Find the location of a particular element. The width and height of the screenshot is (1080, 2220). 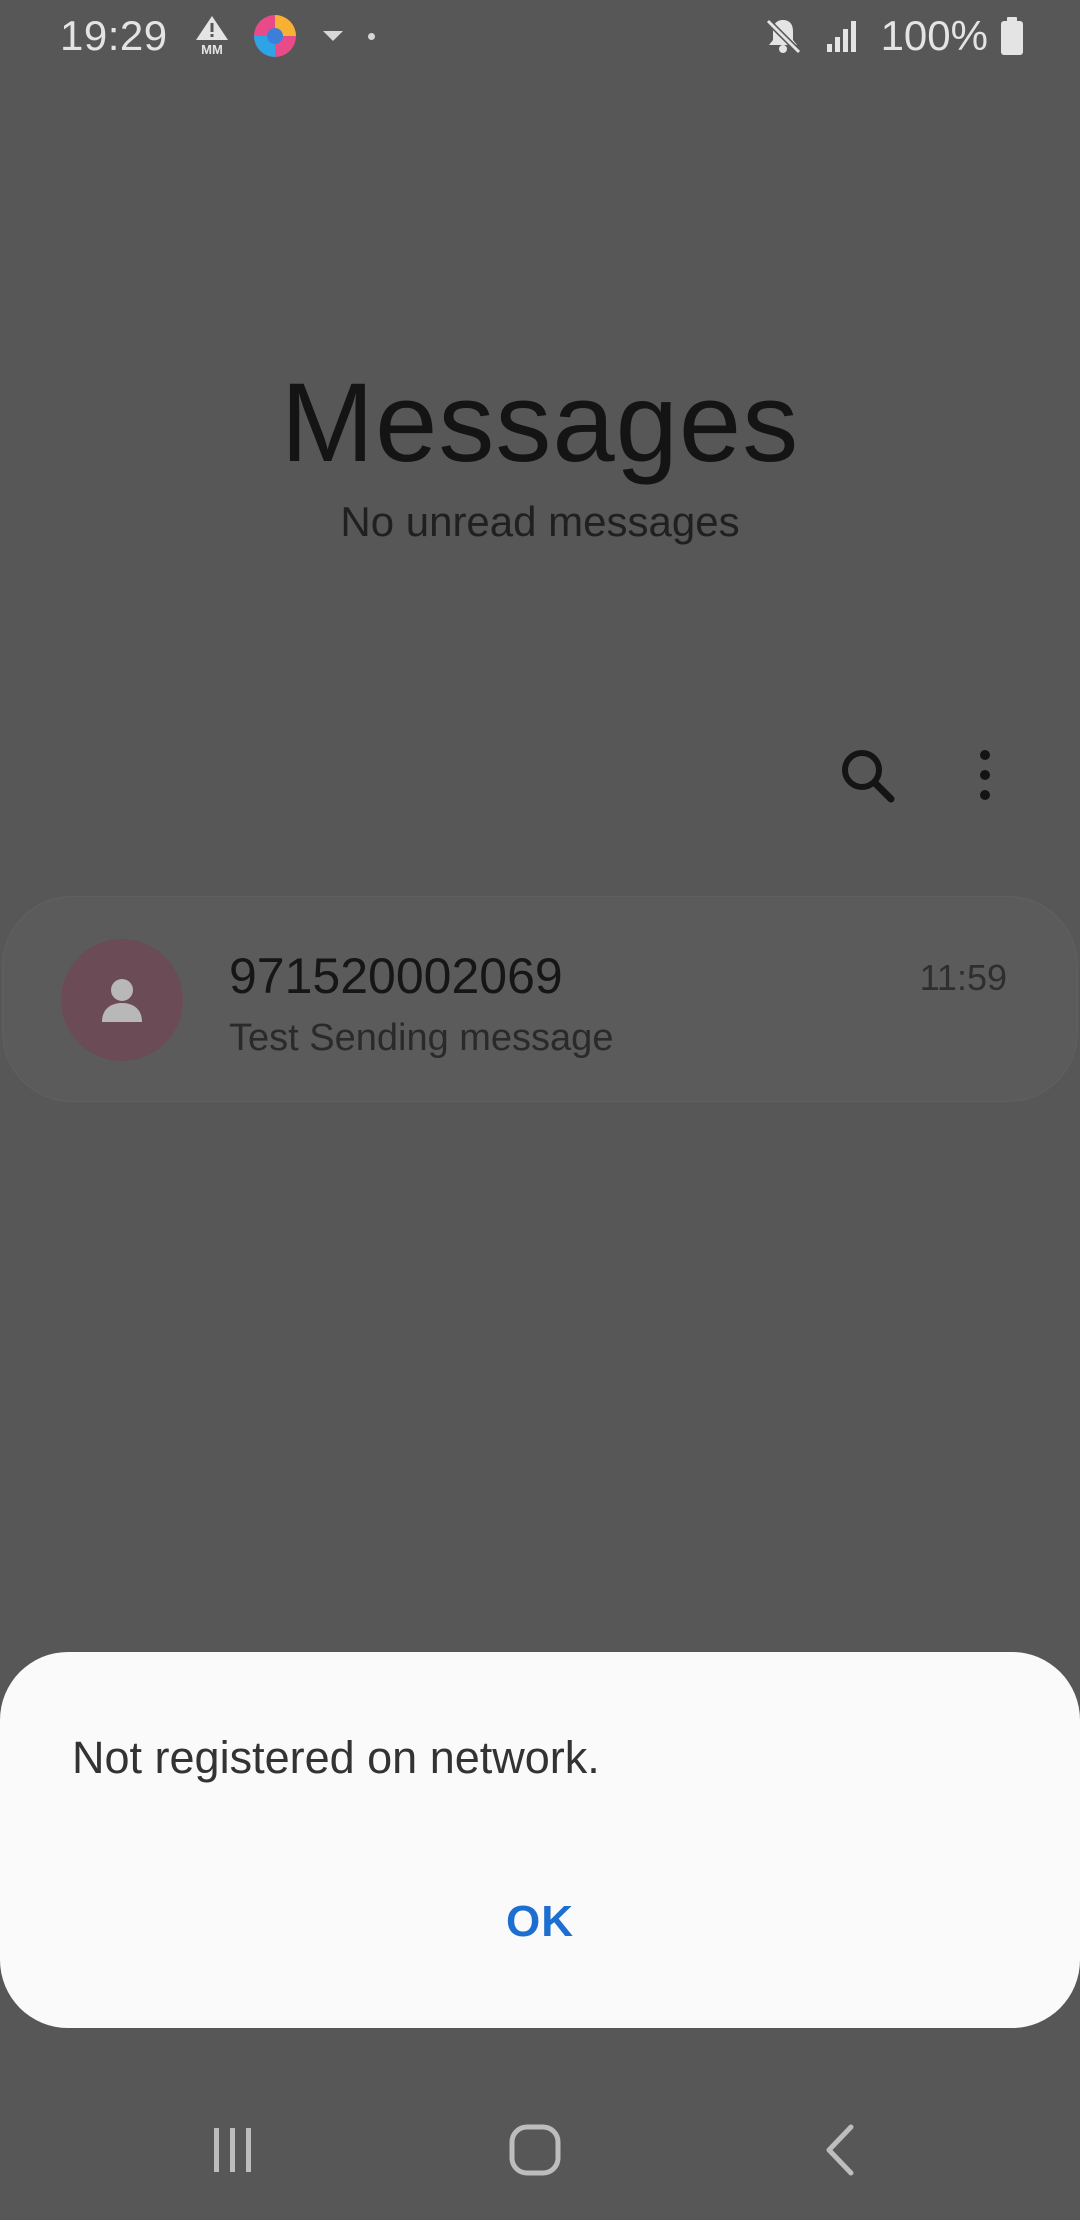

contact-person-icon is located at coordinates (122, 1000).